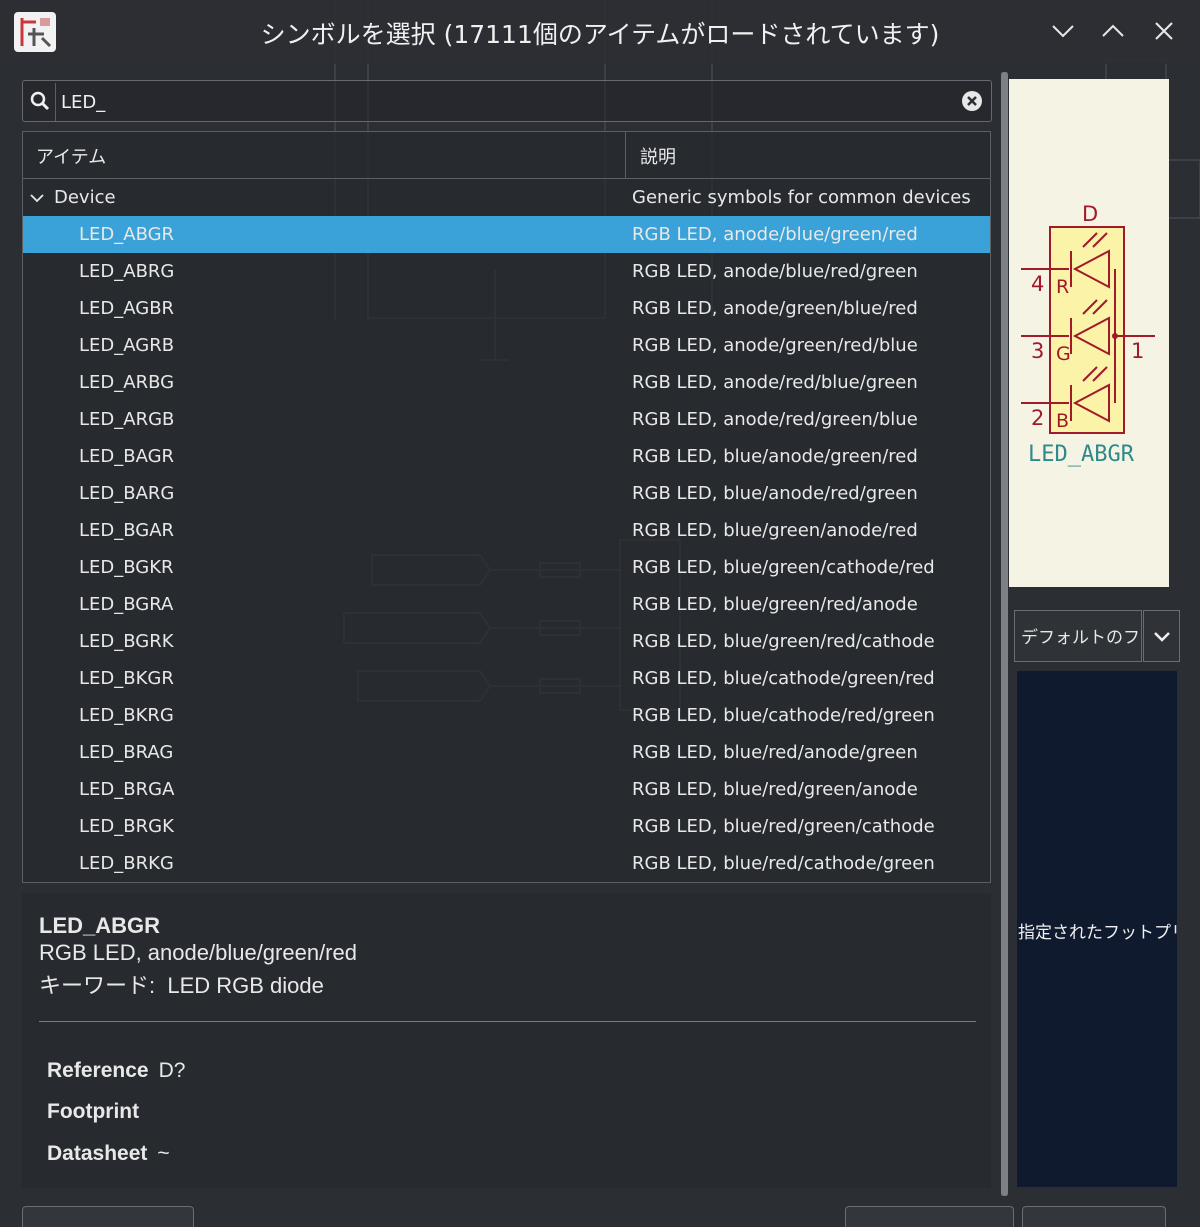 The height and width of the screenshot is (1227, 1200). I want to click on field-footprint: Footprint, so click(98, 1112).